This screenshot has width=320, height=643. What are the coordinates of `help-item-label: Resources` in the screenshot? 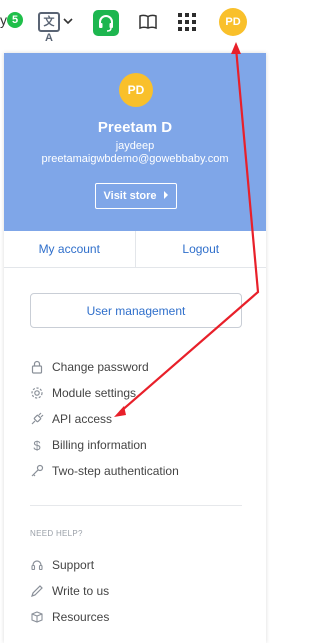 It's located at (81, 617).